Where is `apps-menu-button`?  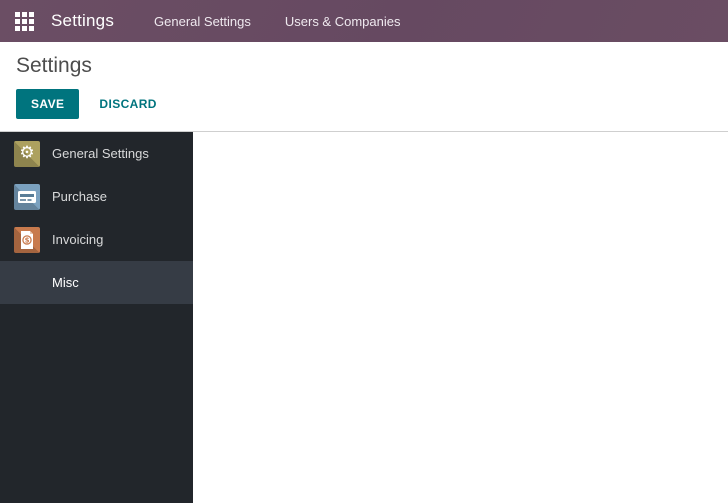
apps-menu-button is located at coordinates (24, 21).